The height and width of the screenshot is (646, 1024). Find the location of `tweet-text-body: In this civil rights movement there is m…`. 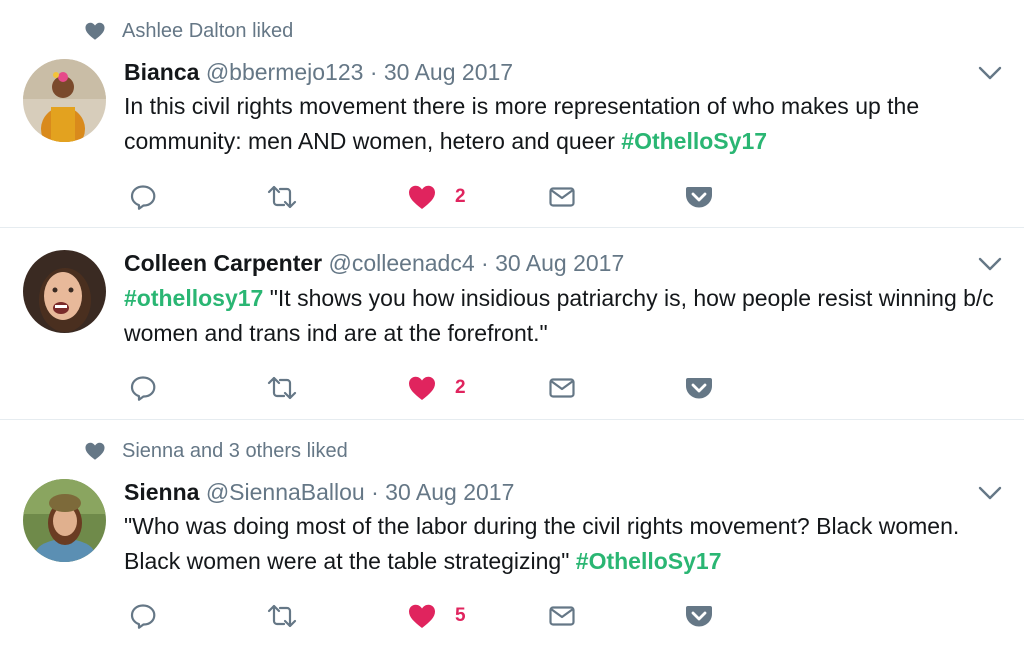

tweet-text-body: In this civil rights movement there is m… is located at coordinates (522, 123).